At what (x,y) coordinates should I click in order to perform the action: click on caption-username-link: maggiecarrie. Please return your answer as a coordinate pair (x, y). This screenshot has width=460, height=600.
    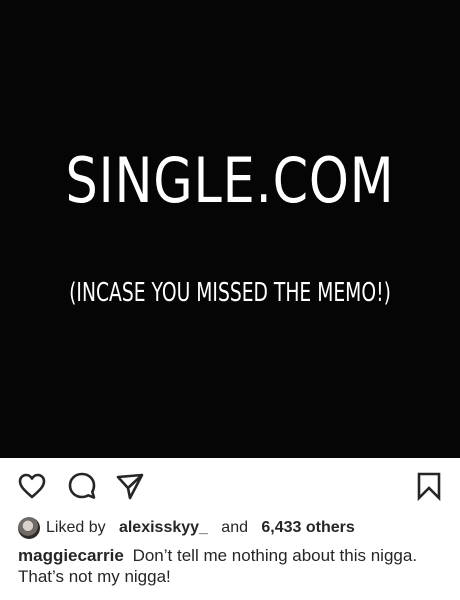
    Looking at the image, I should click on (71, 555).